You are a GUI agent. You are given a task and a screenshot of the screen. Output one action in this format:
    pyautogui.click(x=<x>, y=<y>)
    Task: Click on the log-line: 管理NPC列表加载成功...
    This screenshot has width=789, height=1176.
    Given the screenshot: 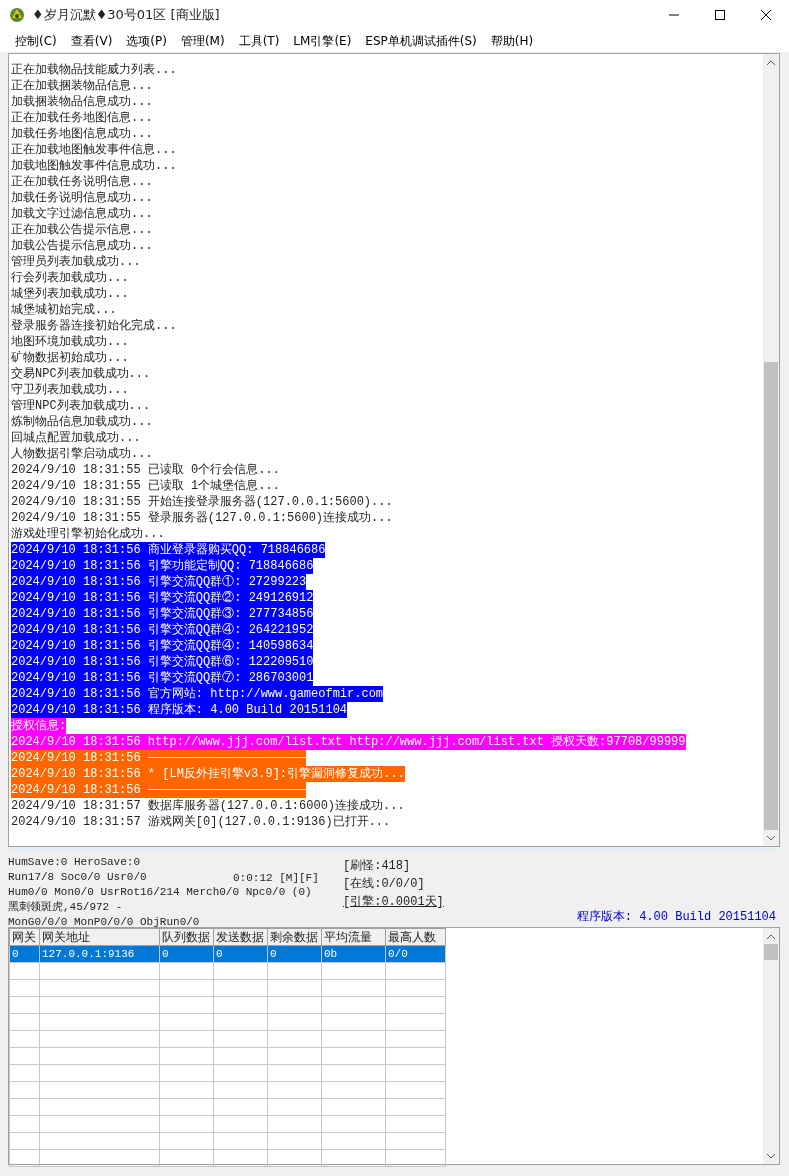 What is the action you would take?
    pyautogui.click(x=81, y=406)
    